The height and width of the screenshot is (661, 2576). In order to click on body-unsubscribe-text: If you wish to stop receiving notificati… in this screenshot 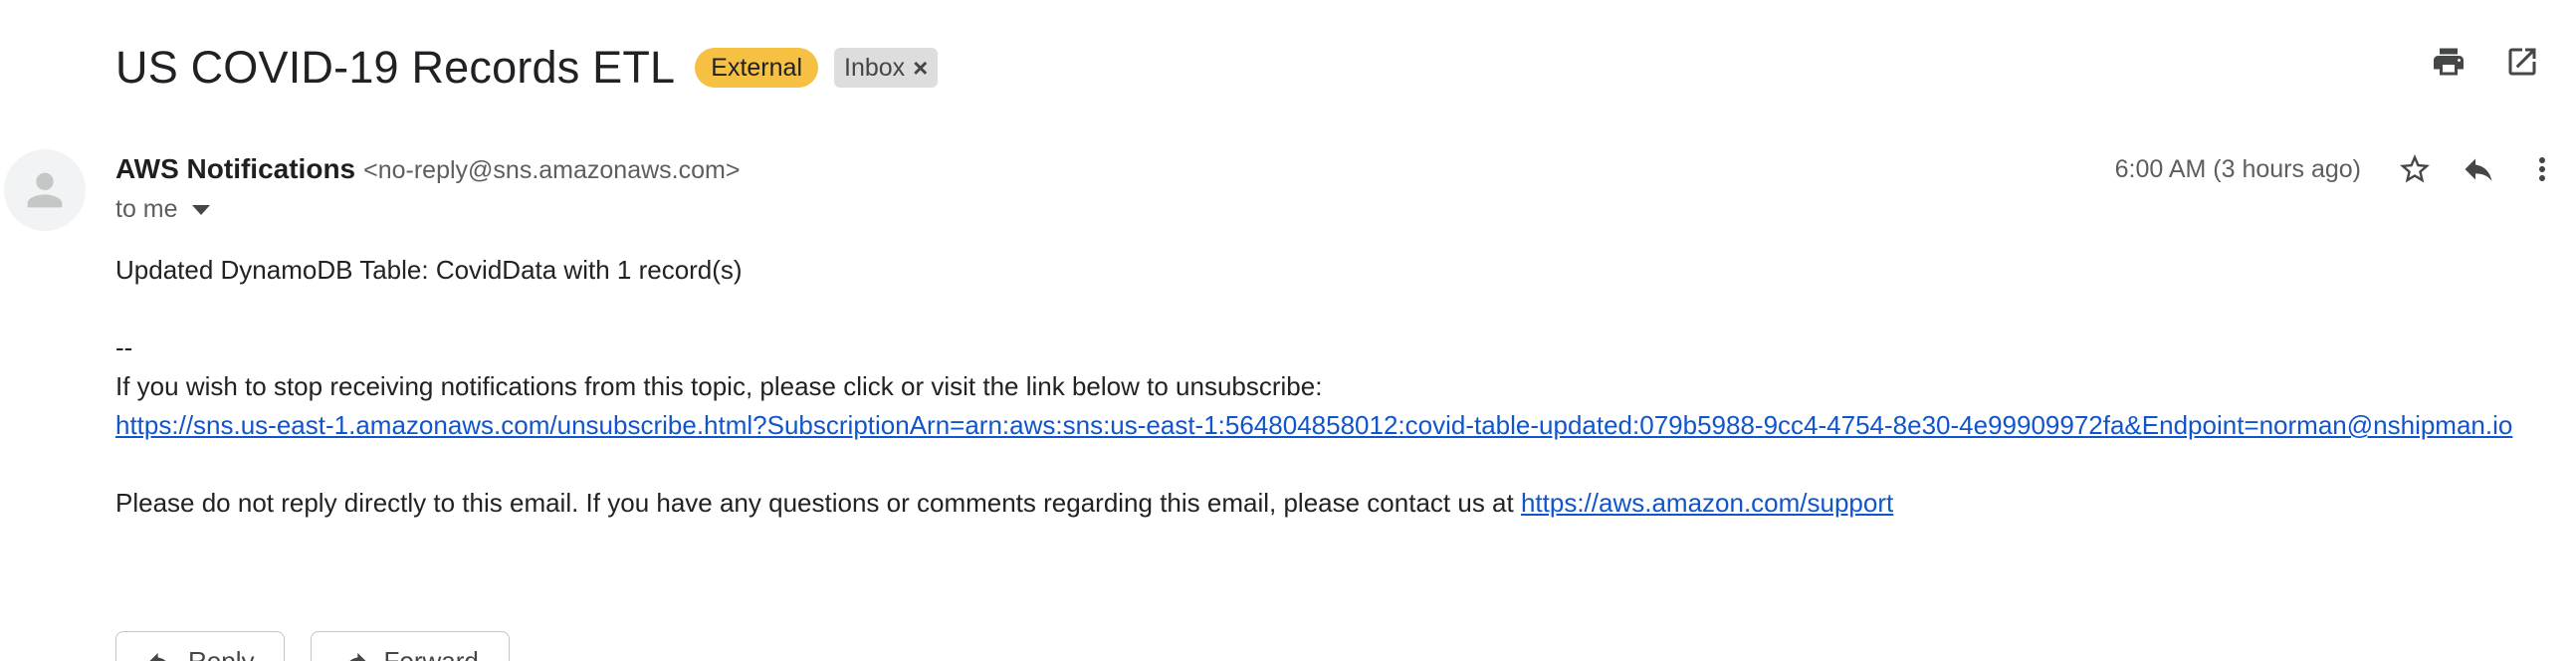, I will do `click(719, 386)`.